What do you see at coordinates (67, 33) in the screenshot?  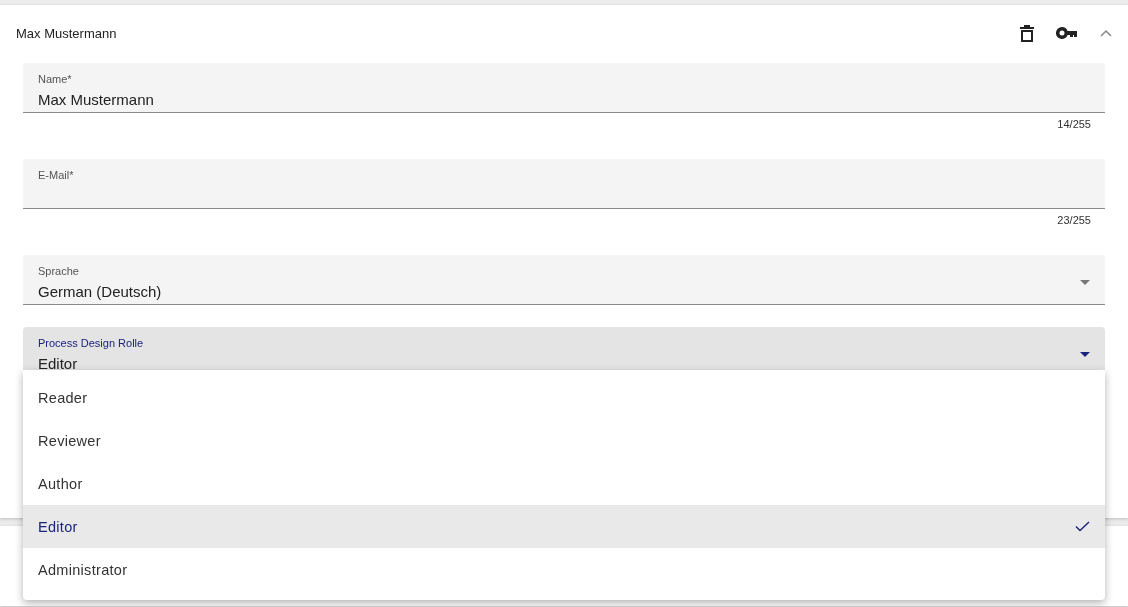 I see `card-title: Max Mustermann` at bounding box center [67, 33].